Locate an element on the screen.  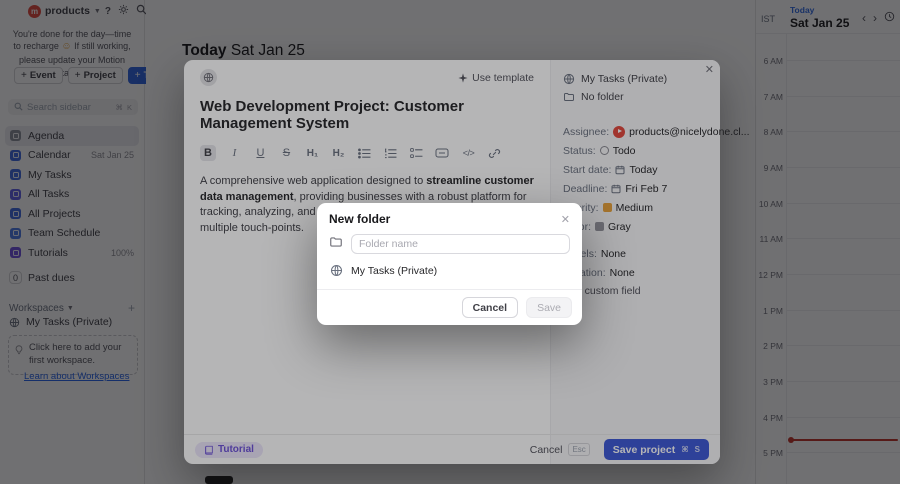
private-workspace-globe-icon is located at coordinates (336, 270).